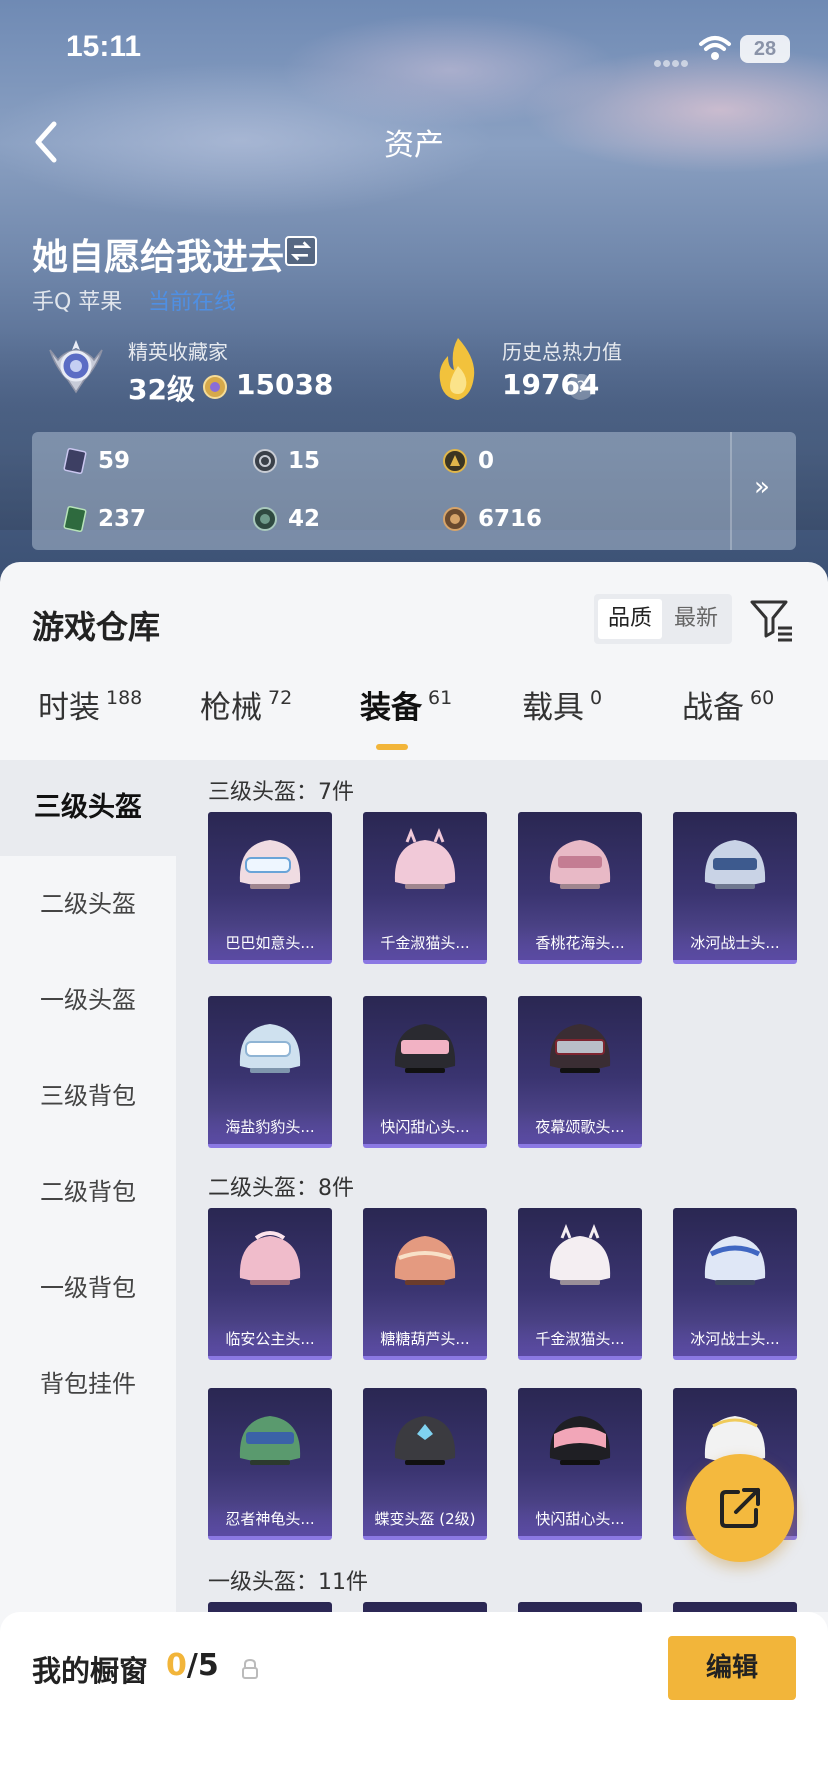 Image resolution: width=828 pixels, height=1792 pixels. I want to click on tab-count: 61, so click(440, 698).